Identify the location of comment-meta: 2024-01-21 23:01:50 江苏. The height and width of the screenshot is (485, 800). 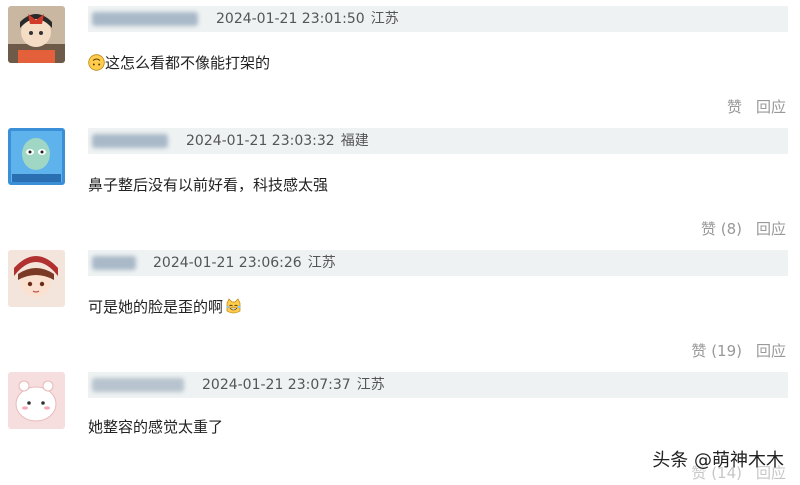
(307, 19).